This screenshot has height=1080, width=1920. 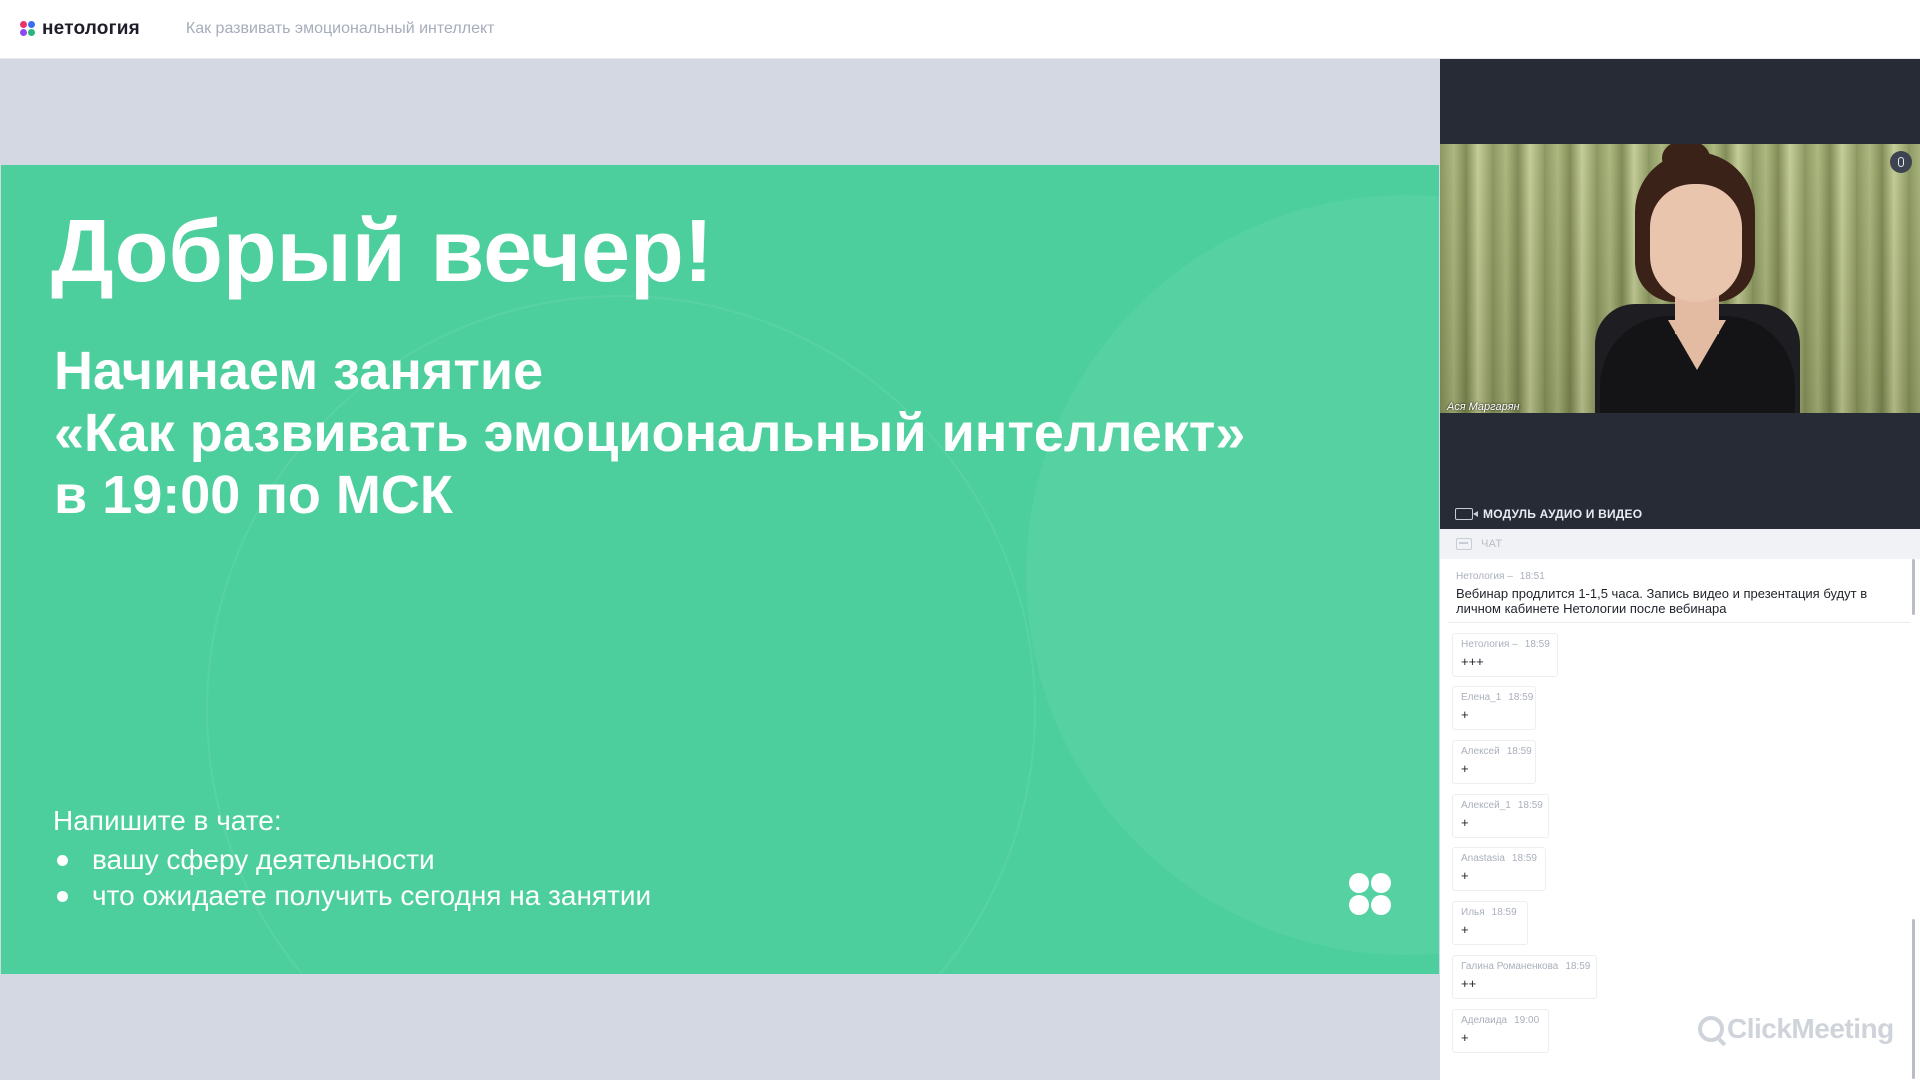 What do you see at coordinates (1499, 869) in the screenshot?
I see `chat-message: Anastasia 18:59 +` at bounding box center [1499, 869].